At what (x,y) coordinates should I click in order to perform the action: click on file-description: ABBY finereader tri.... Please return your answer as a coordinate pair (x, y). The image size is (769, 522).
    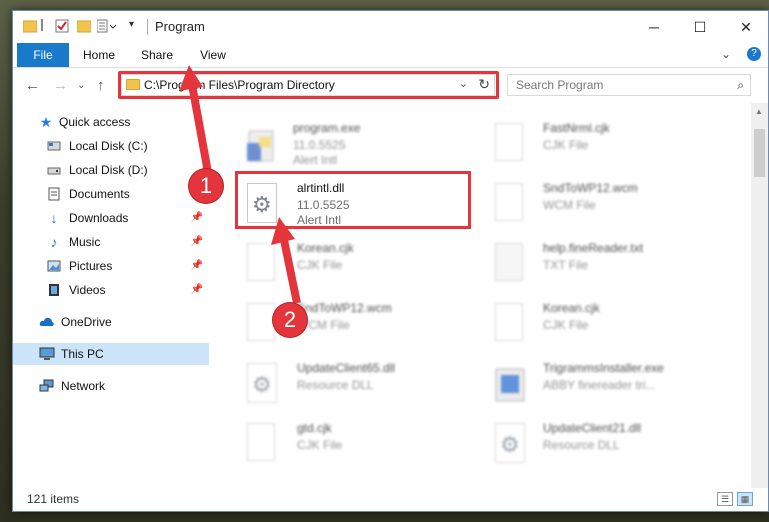
    Looking at the image, I should click on (599, 385).